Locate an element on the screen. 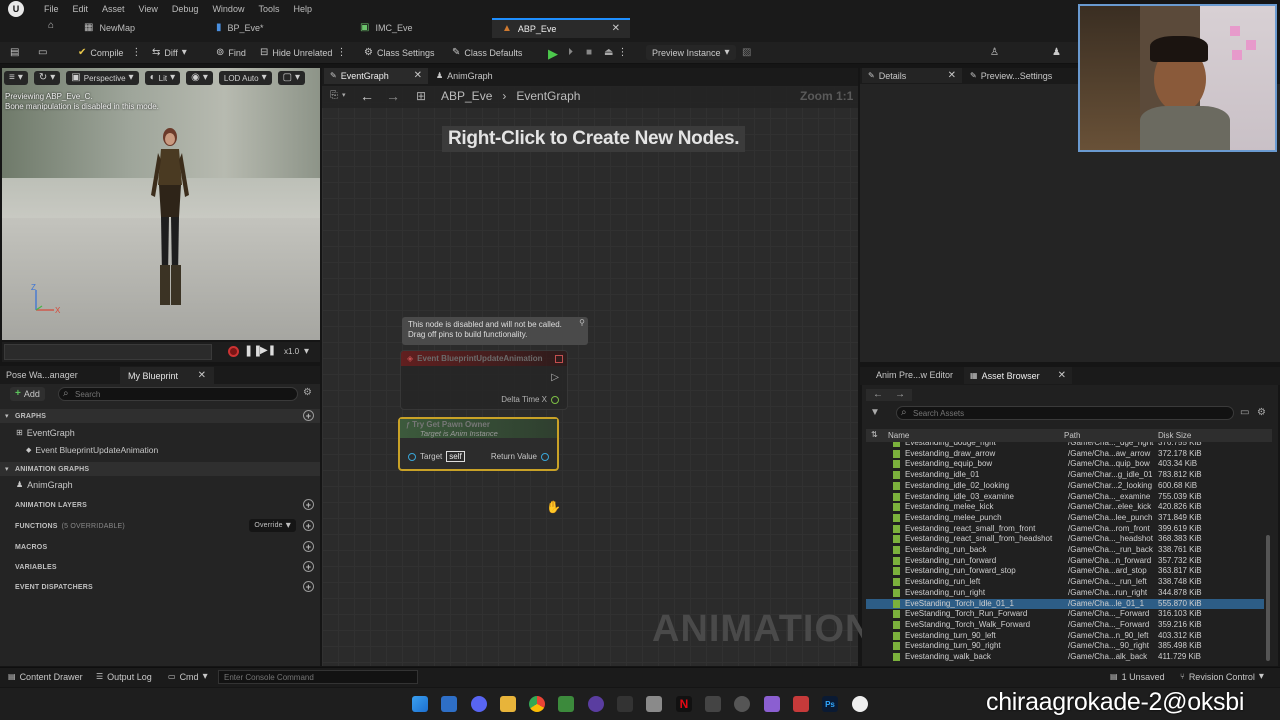  play-button: ▶ is located at coordinates (553, 53).